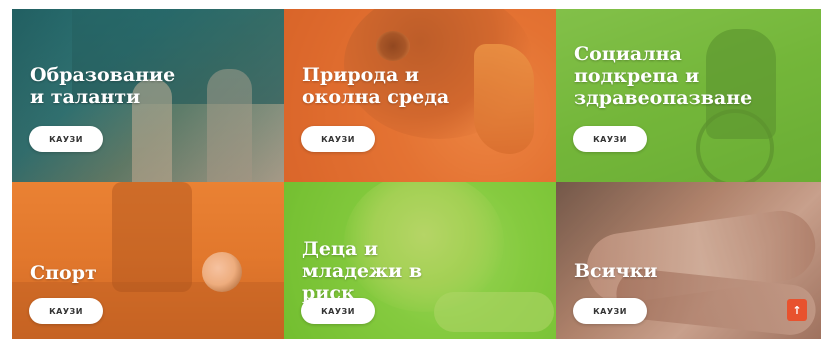 The image size is (821, 350). Describe the element at coordinates (148, 260) in the screenshot. I see `category-tile-sport: Спорт КАУЗИ` at that location.